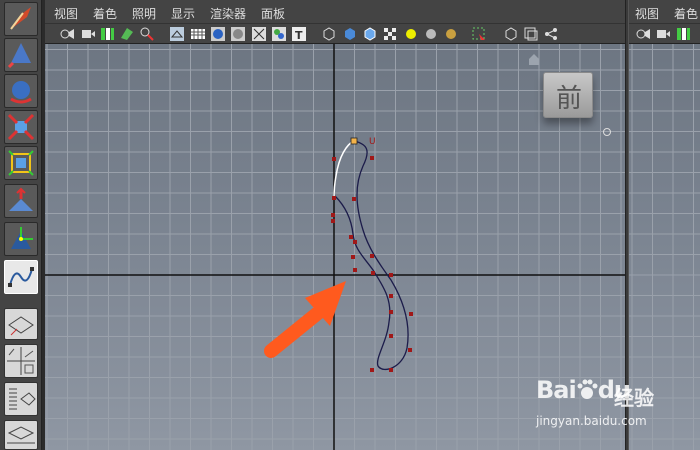  Describe the element at coordinates (88, 34) in the screenshot. I see `camera-attributes-icon` at that location.